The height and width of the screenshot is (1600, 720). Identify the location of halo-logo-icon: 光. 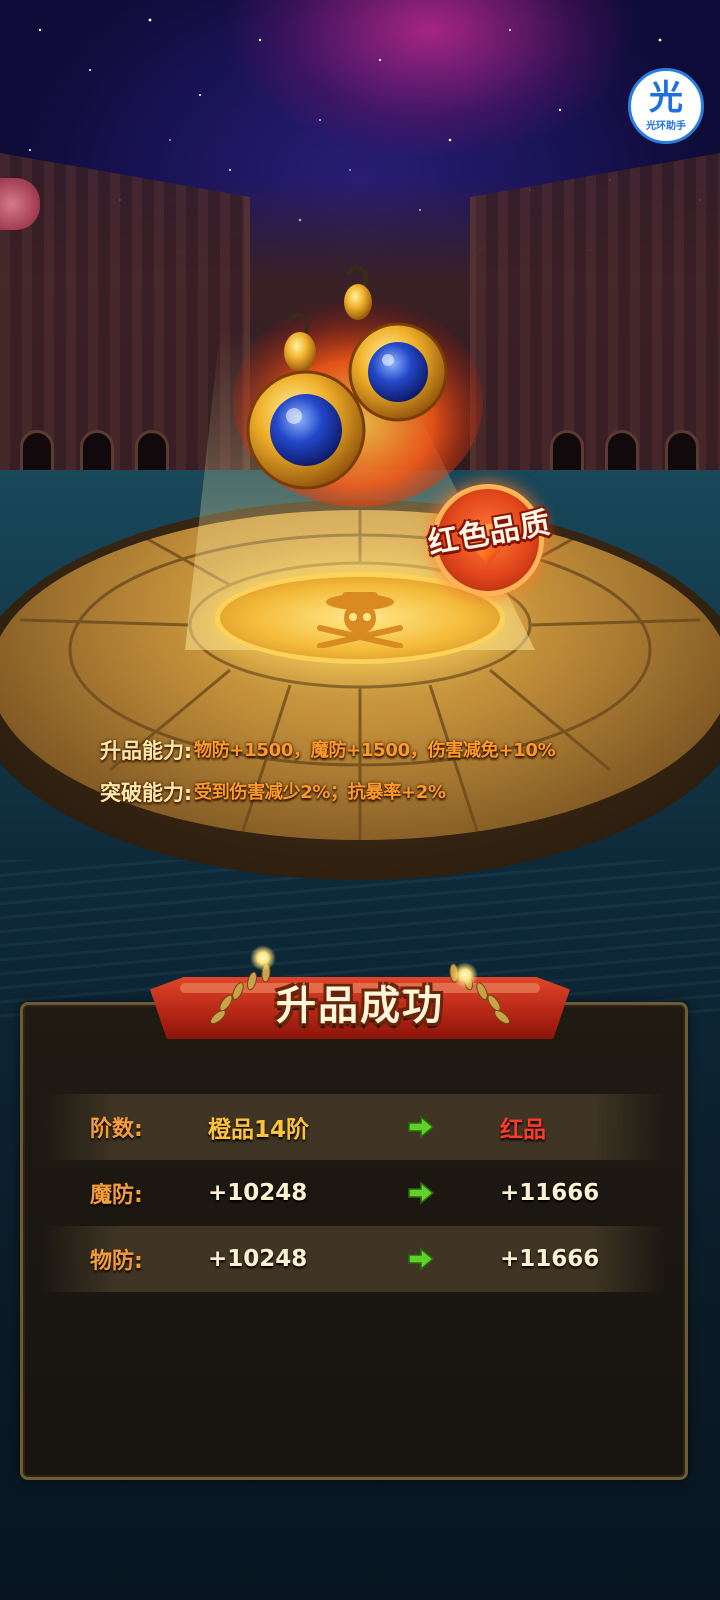
(666, 97).